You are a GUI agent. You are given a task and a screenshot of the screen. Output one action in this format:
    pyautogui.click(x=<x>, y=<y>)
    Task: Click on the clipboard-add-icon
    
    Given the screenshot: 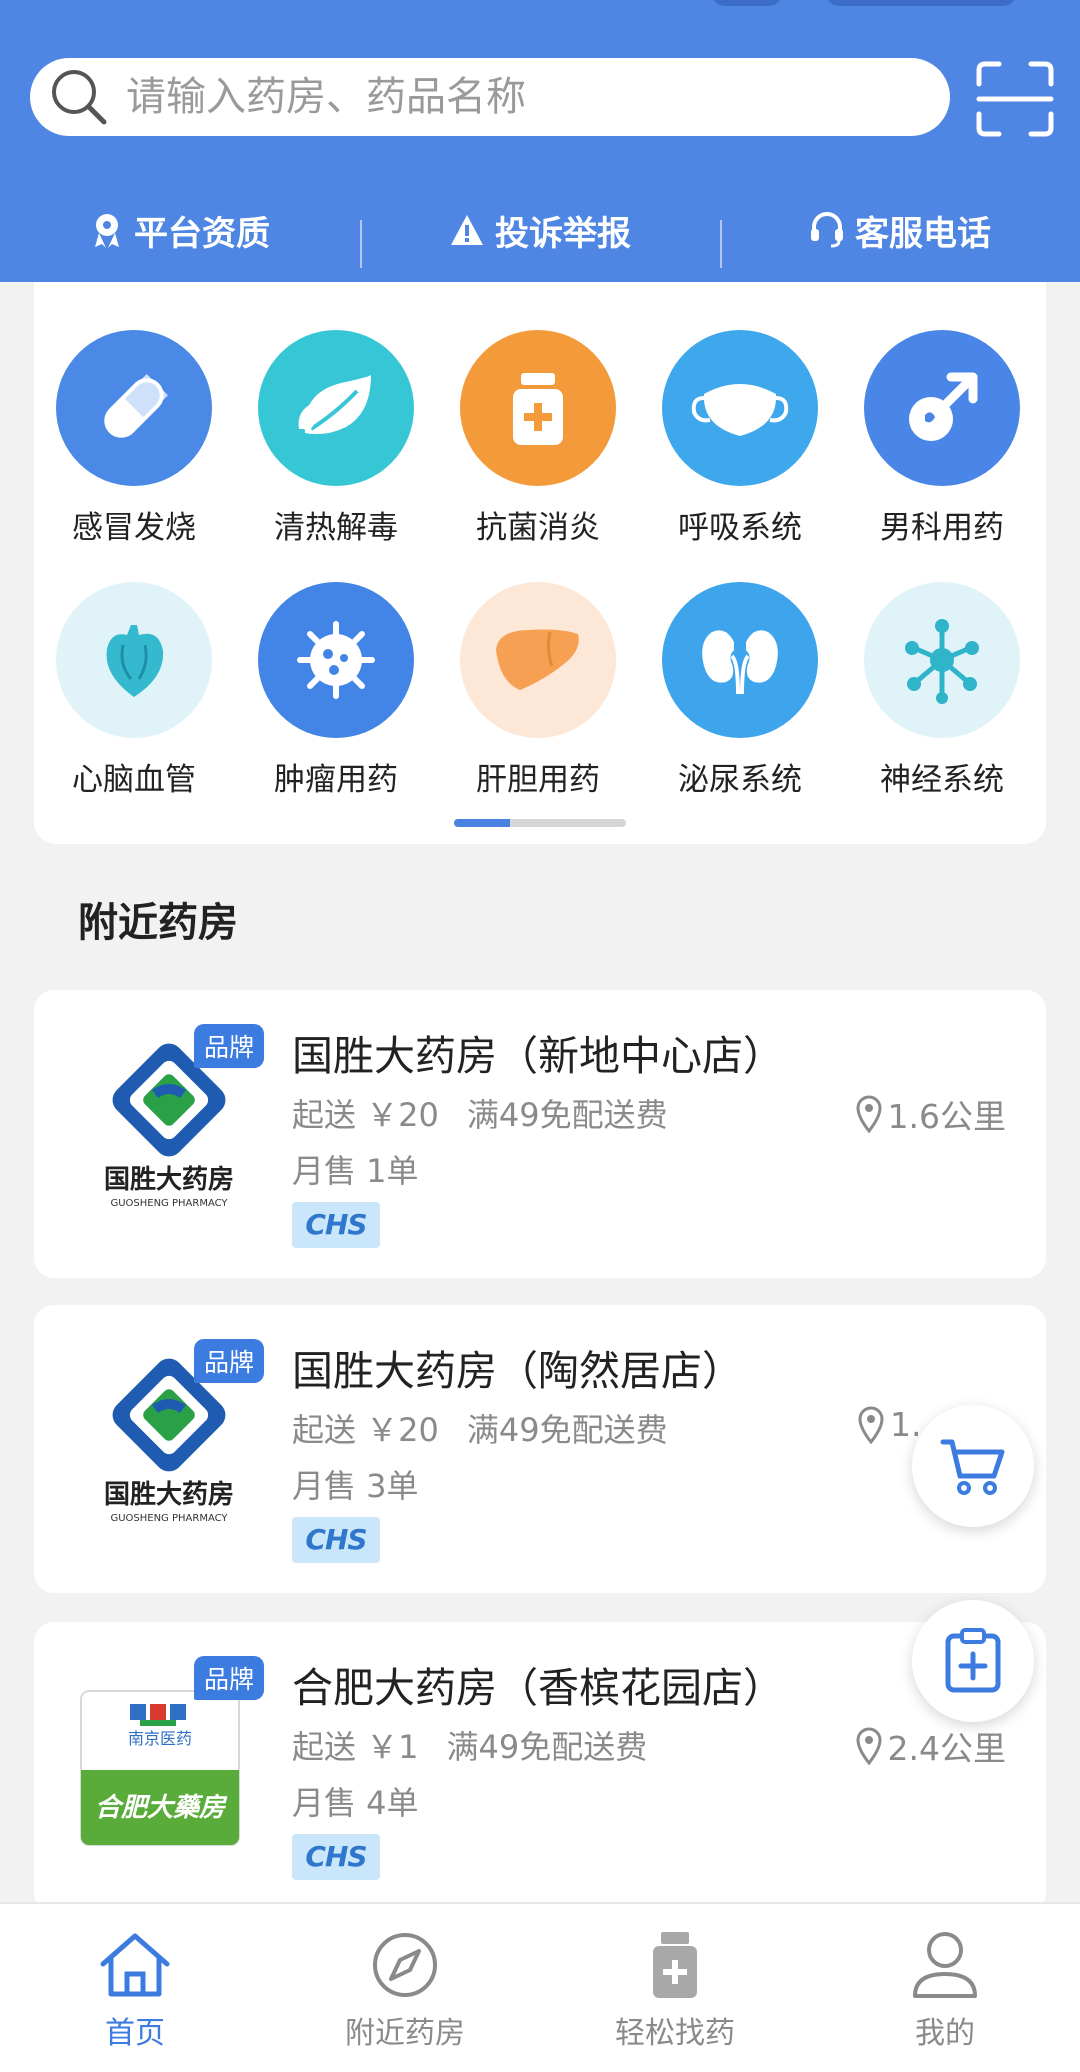 What is the action you would take?
    pyautogui.click(x=973, y=1660)
    